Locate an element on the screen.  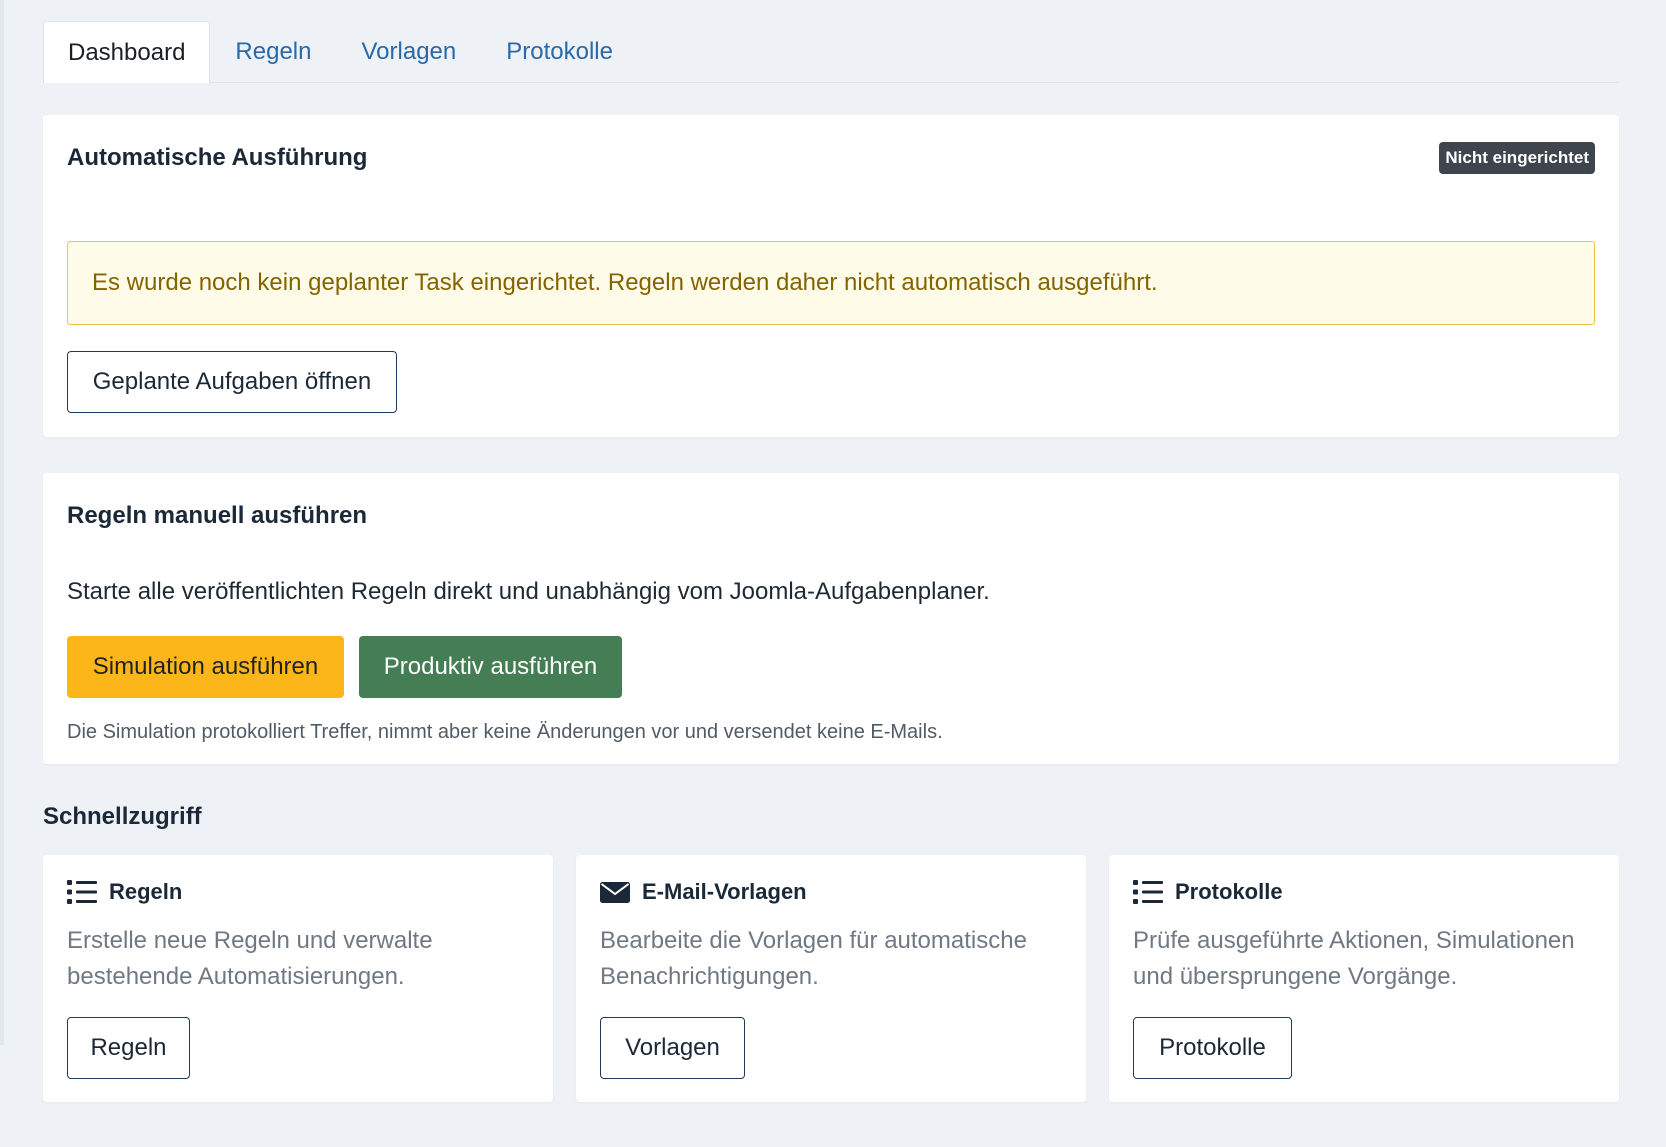
open-logs-button: Protokolle is located at coordinates (1212, 1048).